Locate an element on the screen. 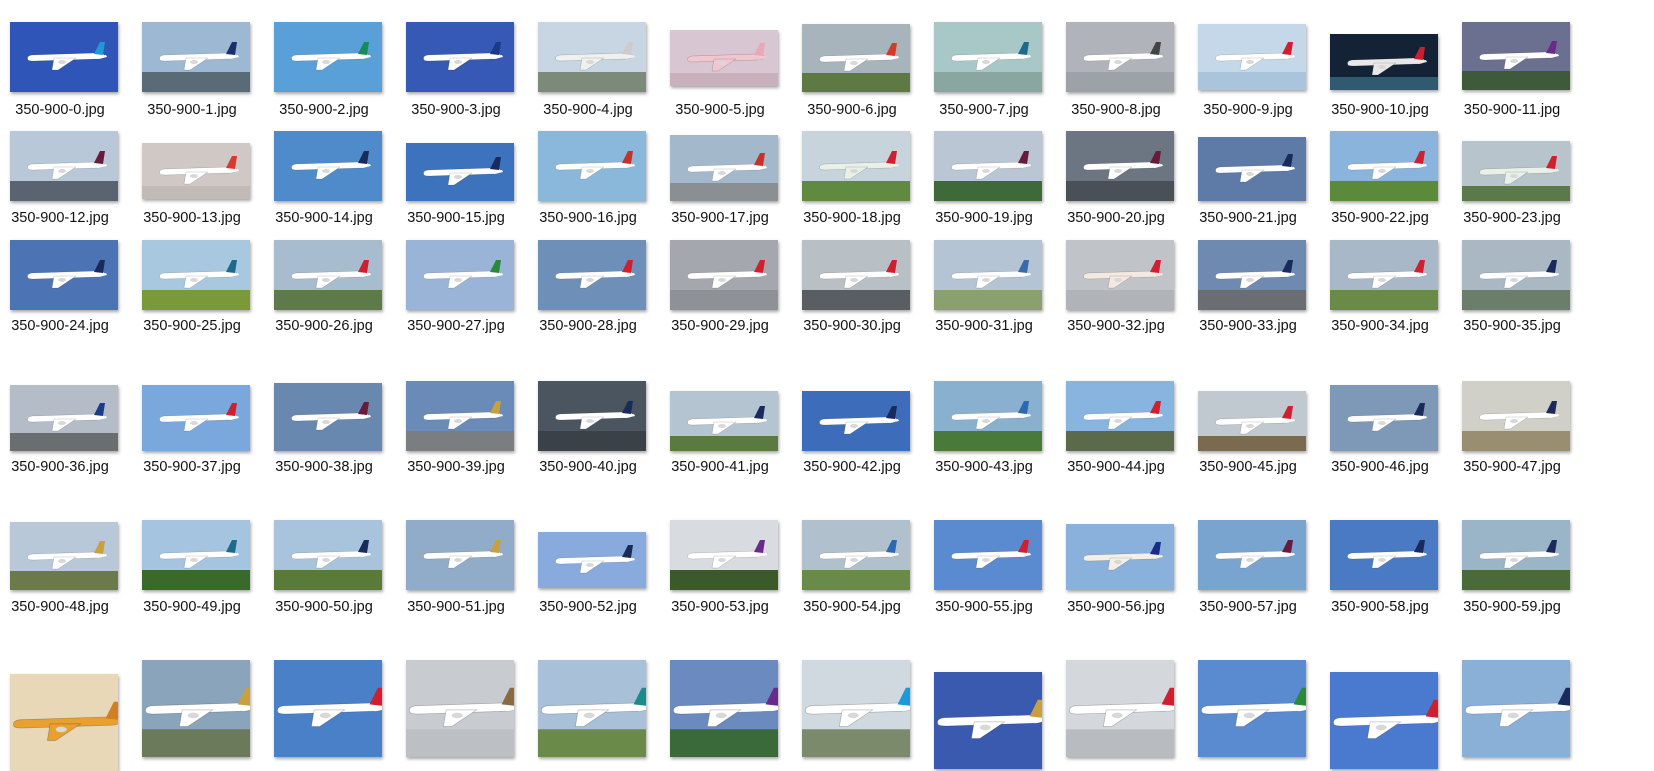 The height and width of the screenshot is (771, 1654). file-name-label: 350-900-50.jpg is located at coordinates (324, 607).